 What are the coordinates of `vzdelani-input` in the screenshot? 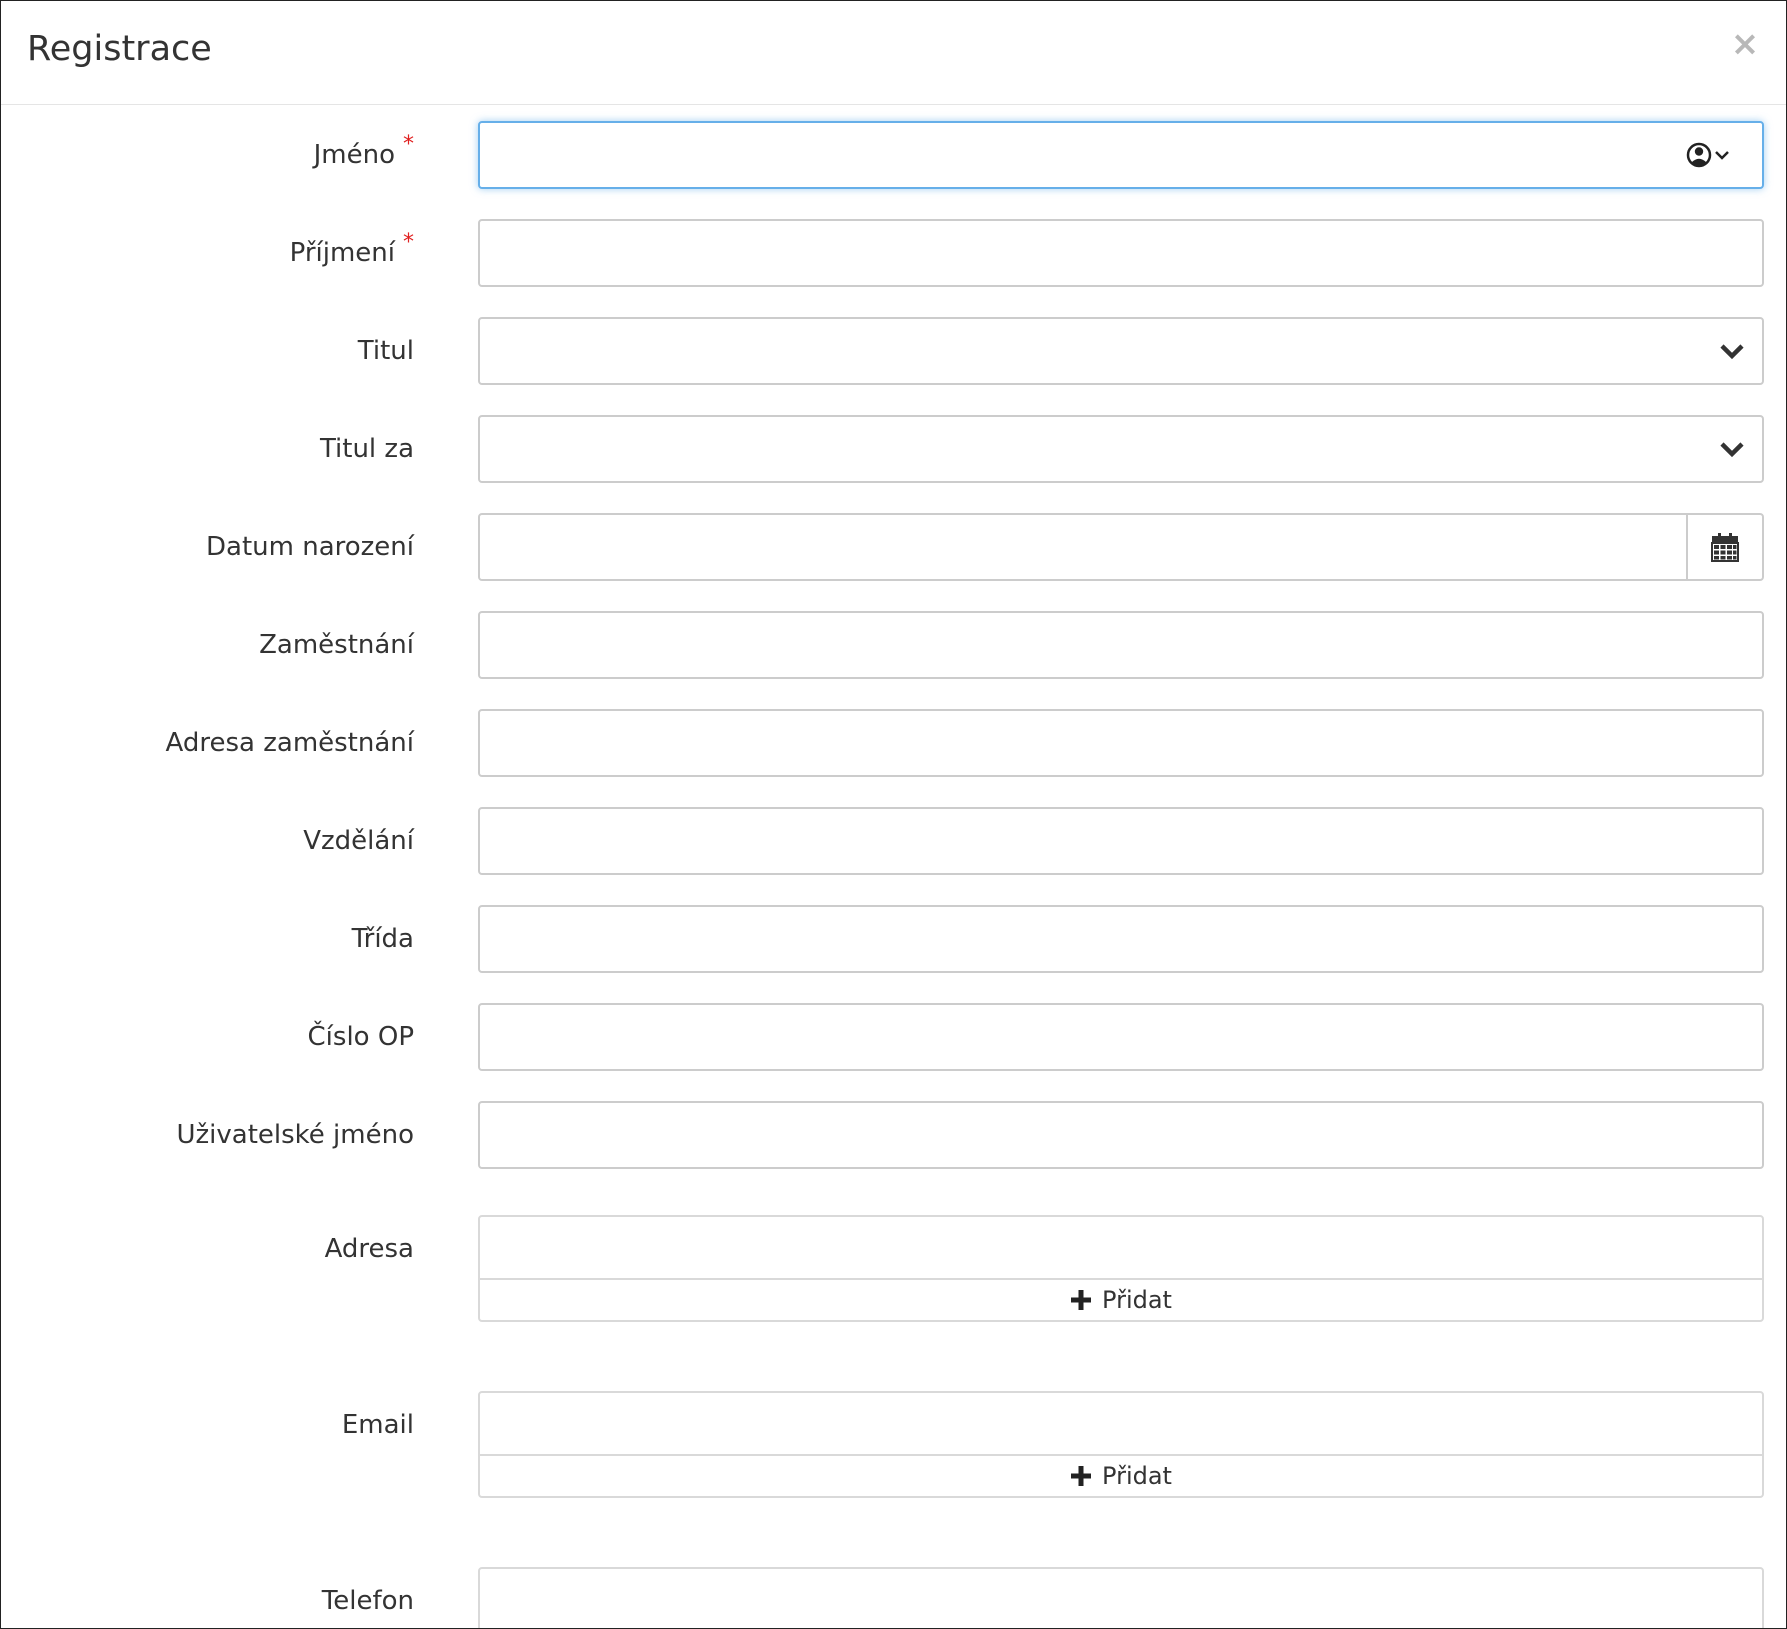 It's located at (1121, 841).